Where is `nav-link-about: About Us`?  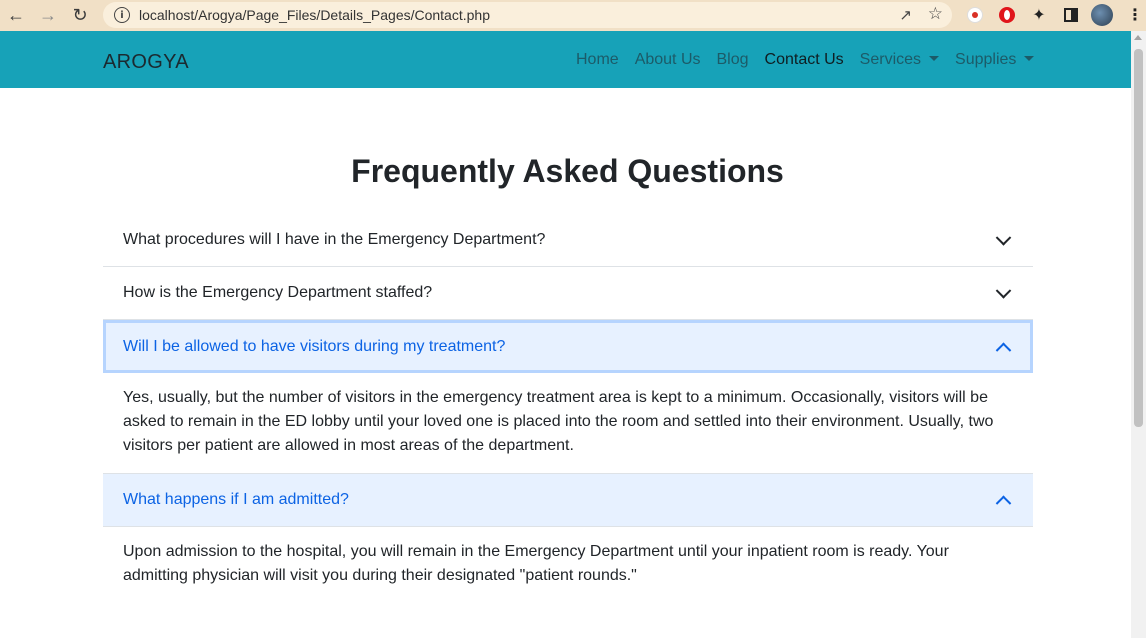 nav-link-about: About Us is located at coordinates (668, 60).